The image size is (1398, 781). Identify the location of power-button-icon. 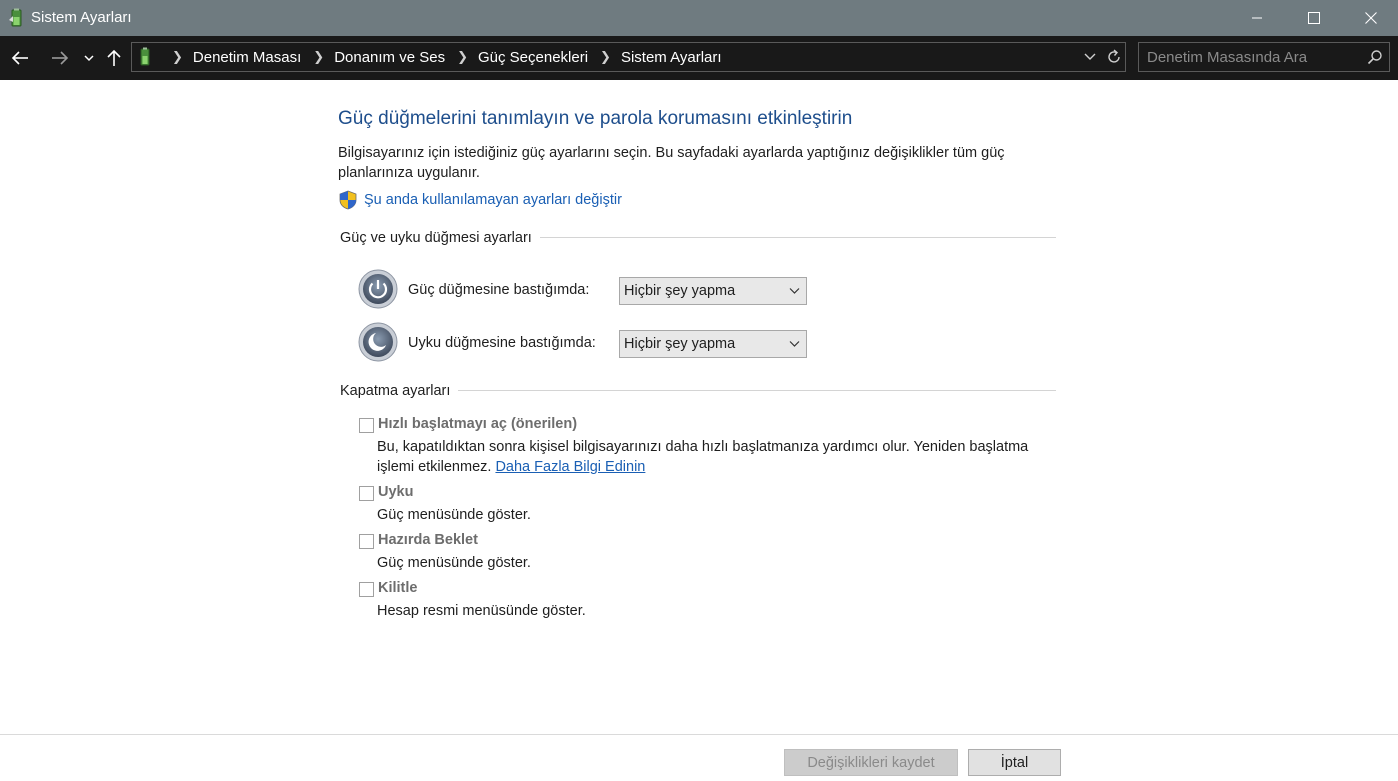
(378, 289).